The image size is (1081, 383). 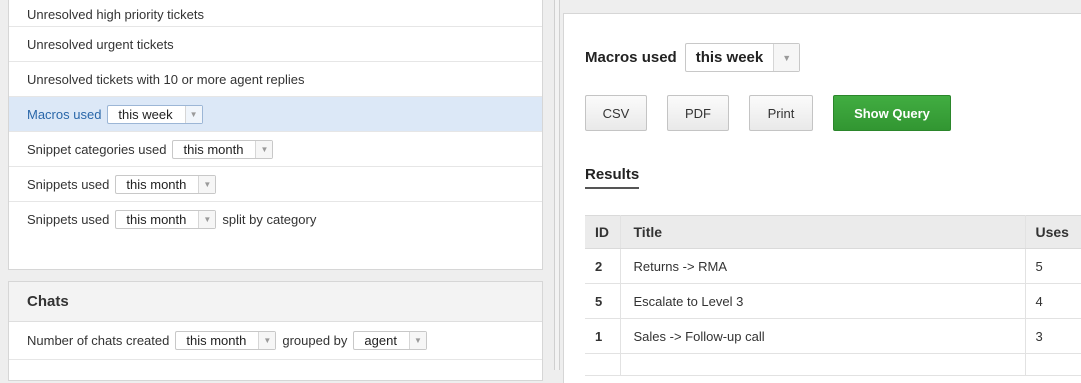 What do you see at coordinates (781, 113) in the screenshot?
I see `print-button: Print` at bounding box center [781, 113].